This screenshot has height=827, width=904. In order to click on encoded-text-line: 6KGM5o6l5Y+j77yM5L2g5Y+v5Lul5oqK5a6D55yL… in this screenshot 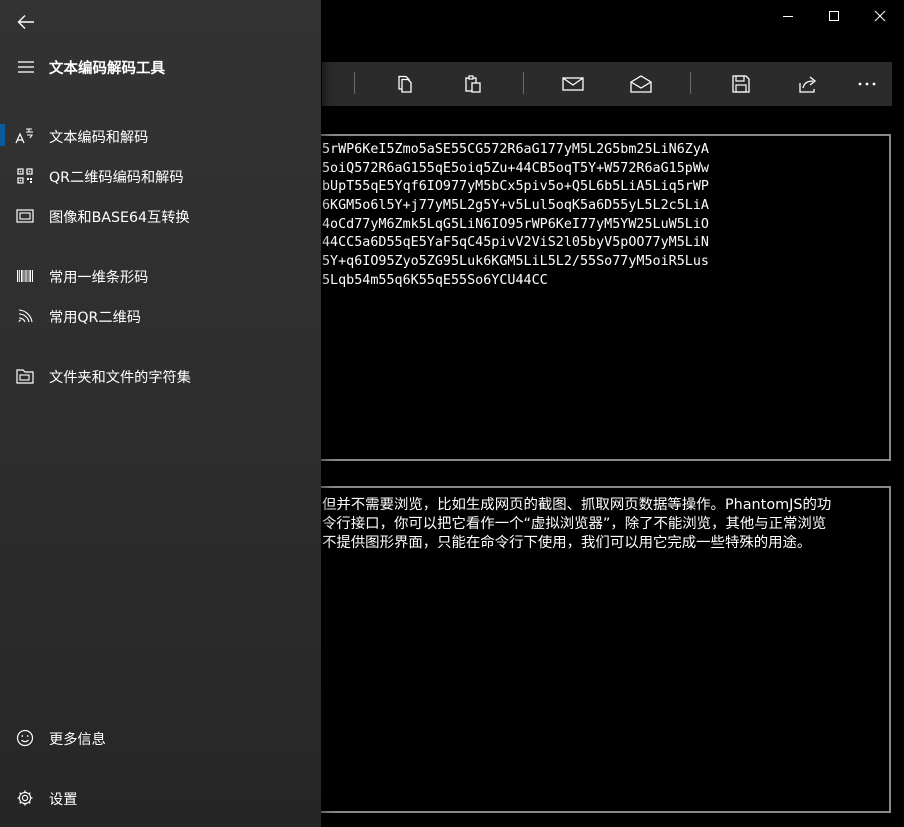, I will do `click(515, 205)`.